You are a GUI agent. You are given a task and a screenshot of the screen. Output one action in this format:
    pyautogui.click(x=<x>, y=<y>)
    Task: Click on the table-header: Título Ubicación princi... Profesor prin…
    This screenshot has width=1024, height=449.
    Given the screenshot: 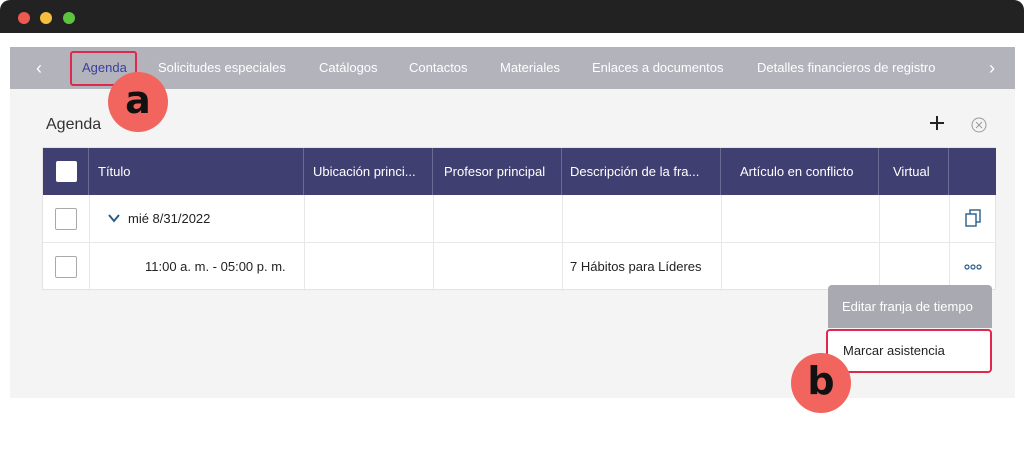 What is the action you would take?
    pyautogui.click(x=519, y=171)
    